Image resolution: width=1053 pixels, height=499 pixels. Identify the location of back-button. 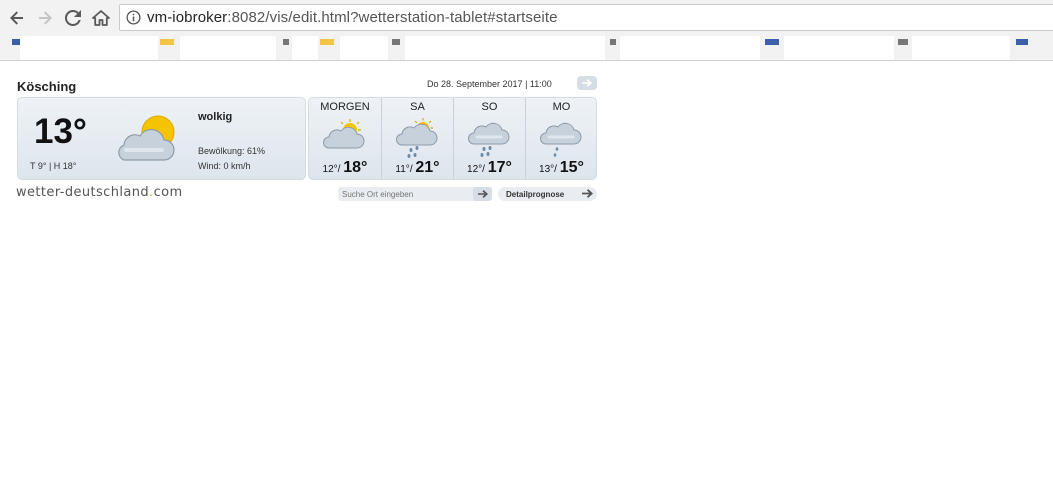
(17, 18).